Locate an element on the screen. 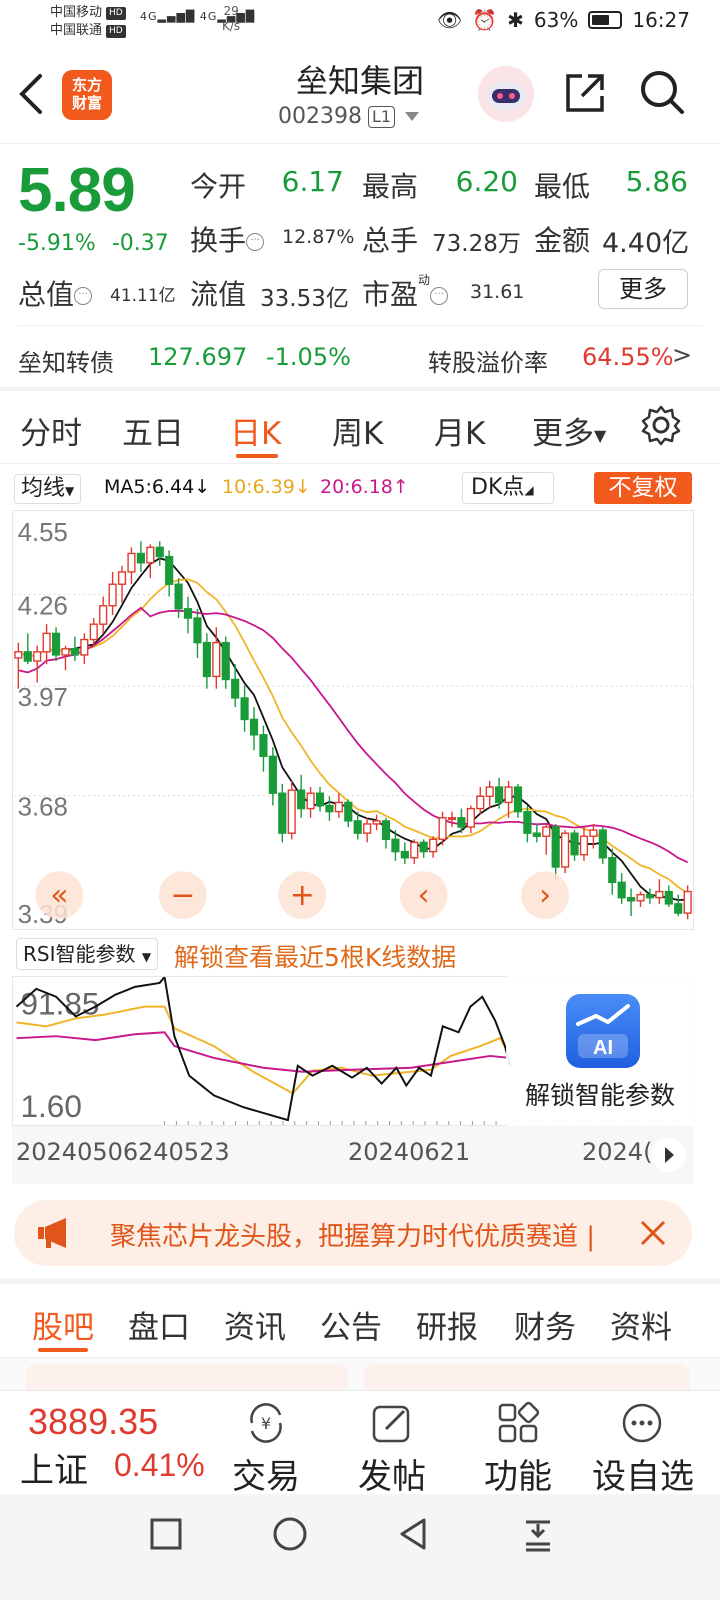  price-change: -5.91% -0.37 is located at coordinates (101, 243).